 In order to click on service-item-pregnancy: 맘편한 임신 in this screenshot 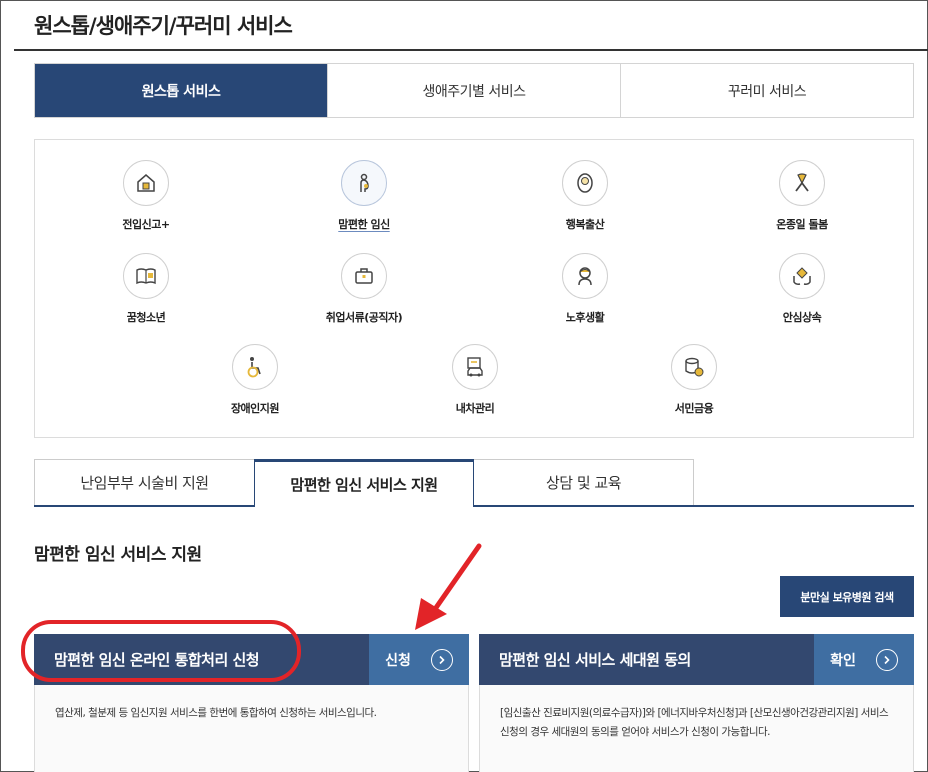, I will do `click(364, 196)`.